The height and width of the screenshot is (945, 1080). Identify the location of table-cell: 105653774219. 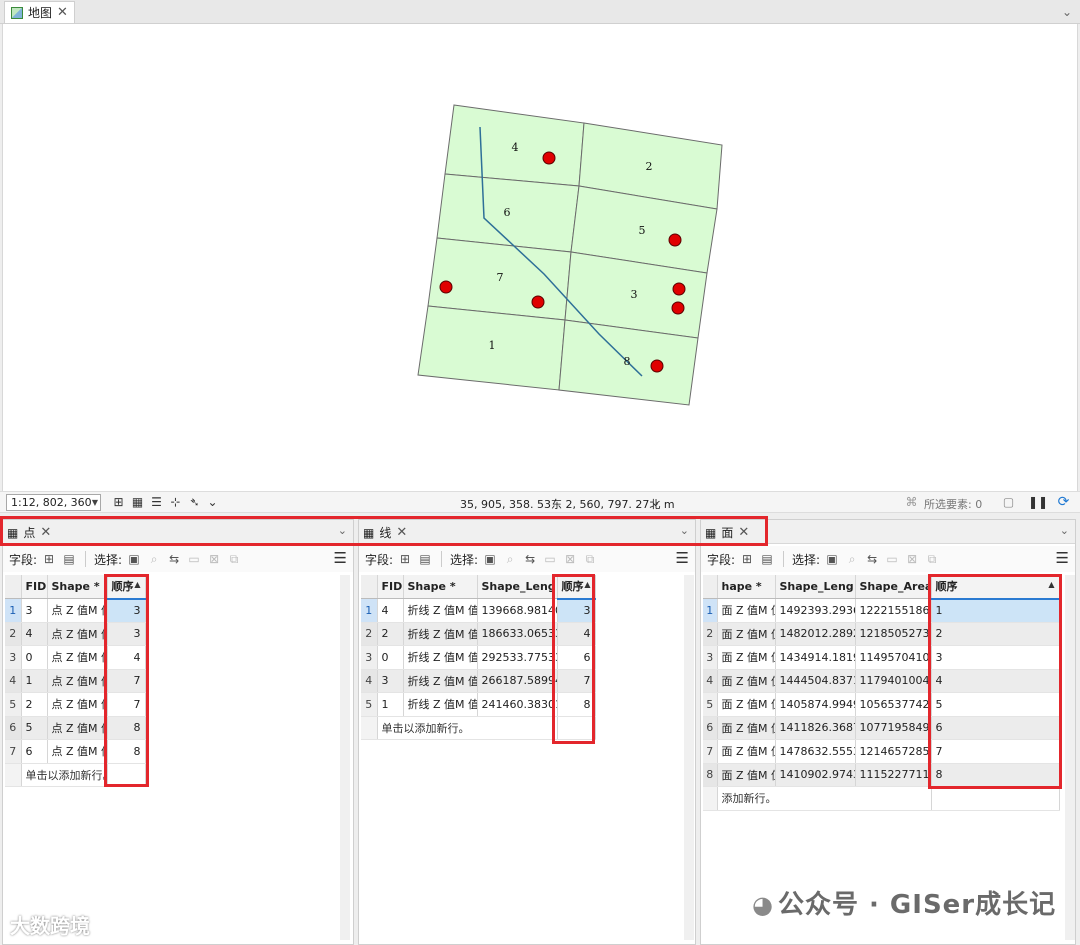
(893, 704).